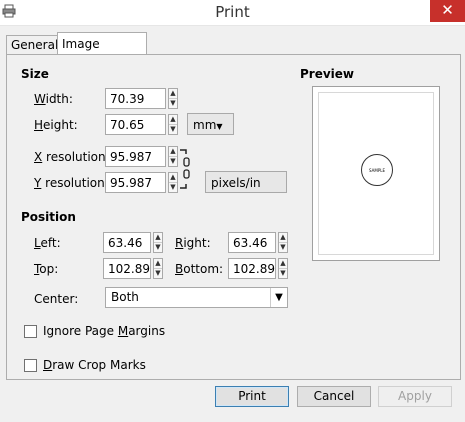 The width and height of the screenshot is (465, 422). Describe the element at coordinates (185, 170) in the screenshot. I see `chain-link-icon` at that location.